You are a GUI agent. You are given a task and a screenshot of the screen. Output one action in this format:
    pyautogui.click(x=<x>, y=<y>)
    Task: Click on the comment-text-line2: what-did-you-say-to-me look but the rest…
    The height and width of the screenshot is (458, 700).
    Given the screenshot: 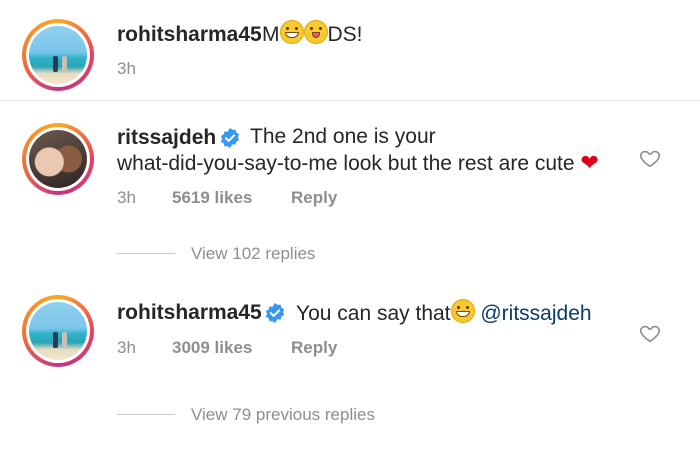 What is the action you would take?
    pyautogui.click(x=358, y=162)
    